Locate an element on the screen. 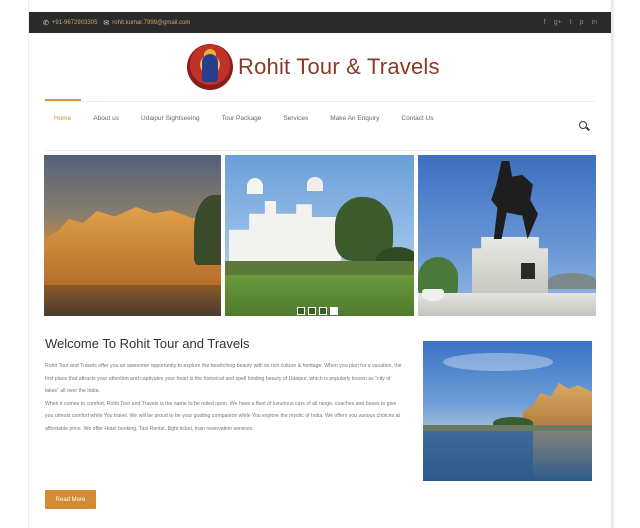  cloud-shape is located at coordinates (498, 362).